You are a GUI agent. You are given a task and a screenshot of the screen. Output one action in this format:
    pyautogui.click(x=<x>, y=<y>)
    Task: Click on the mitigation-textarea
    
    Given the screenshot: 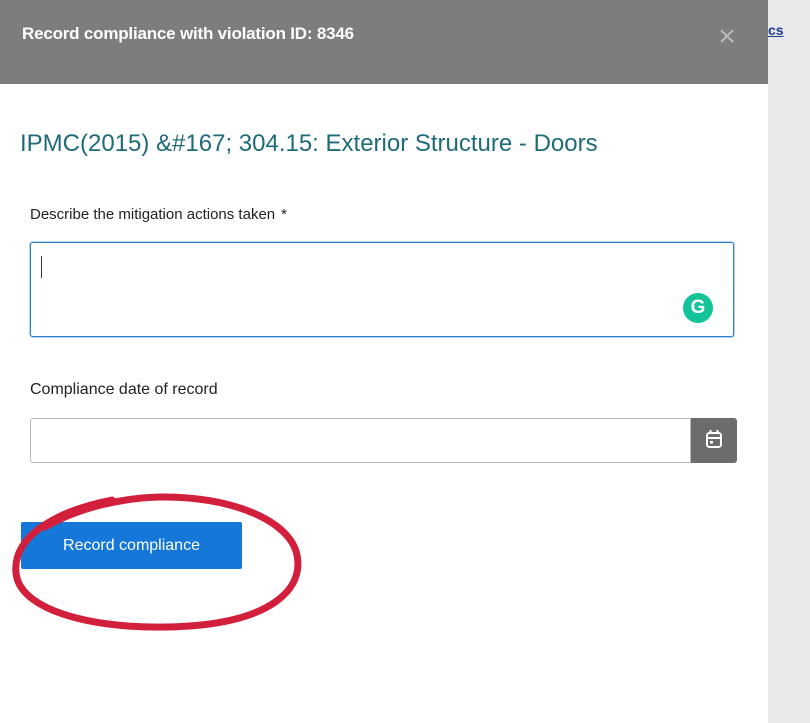 What is the action you would take?
    pyautogui.click(x=382, y=289)
    